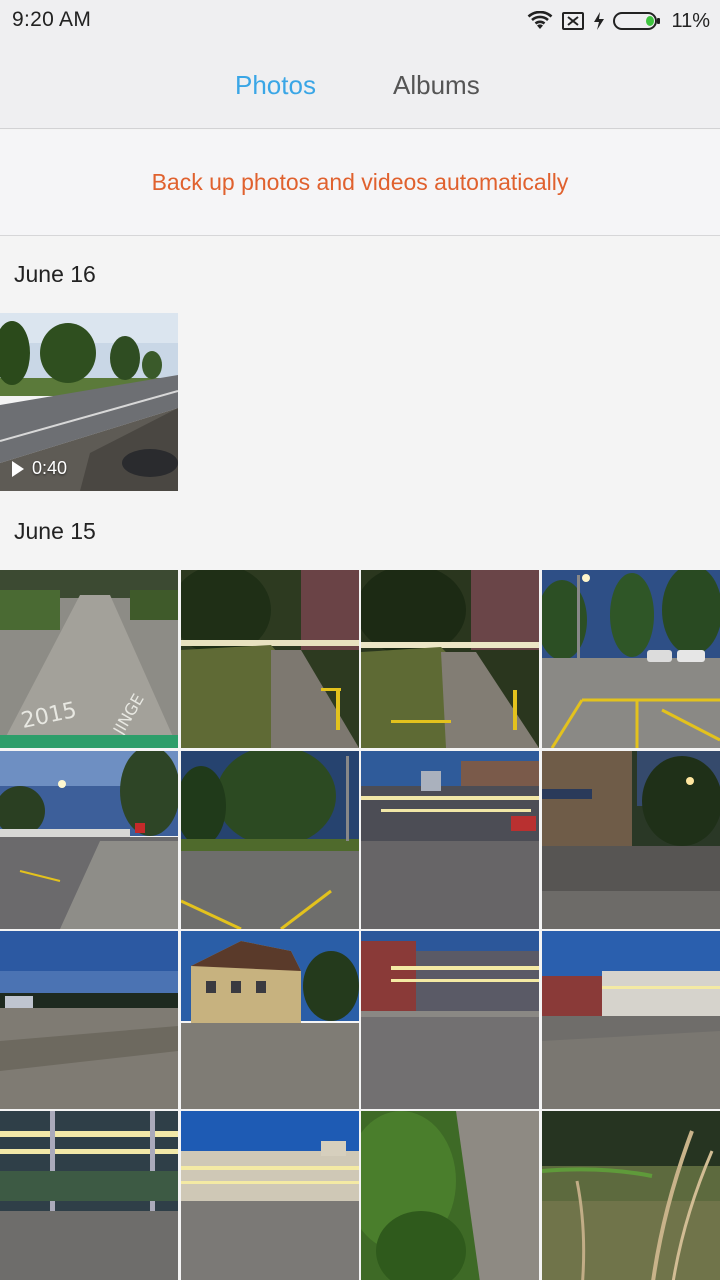 The image size is (720, 1280). Describe the element at coordinates (690, 20) in the screenshot. I see `battery-percentage: 11%` at that location.